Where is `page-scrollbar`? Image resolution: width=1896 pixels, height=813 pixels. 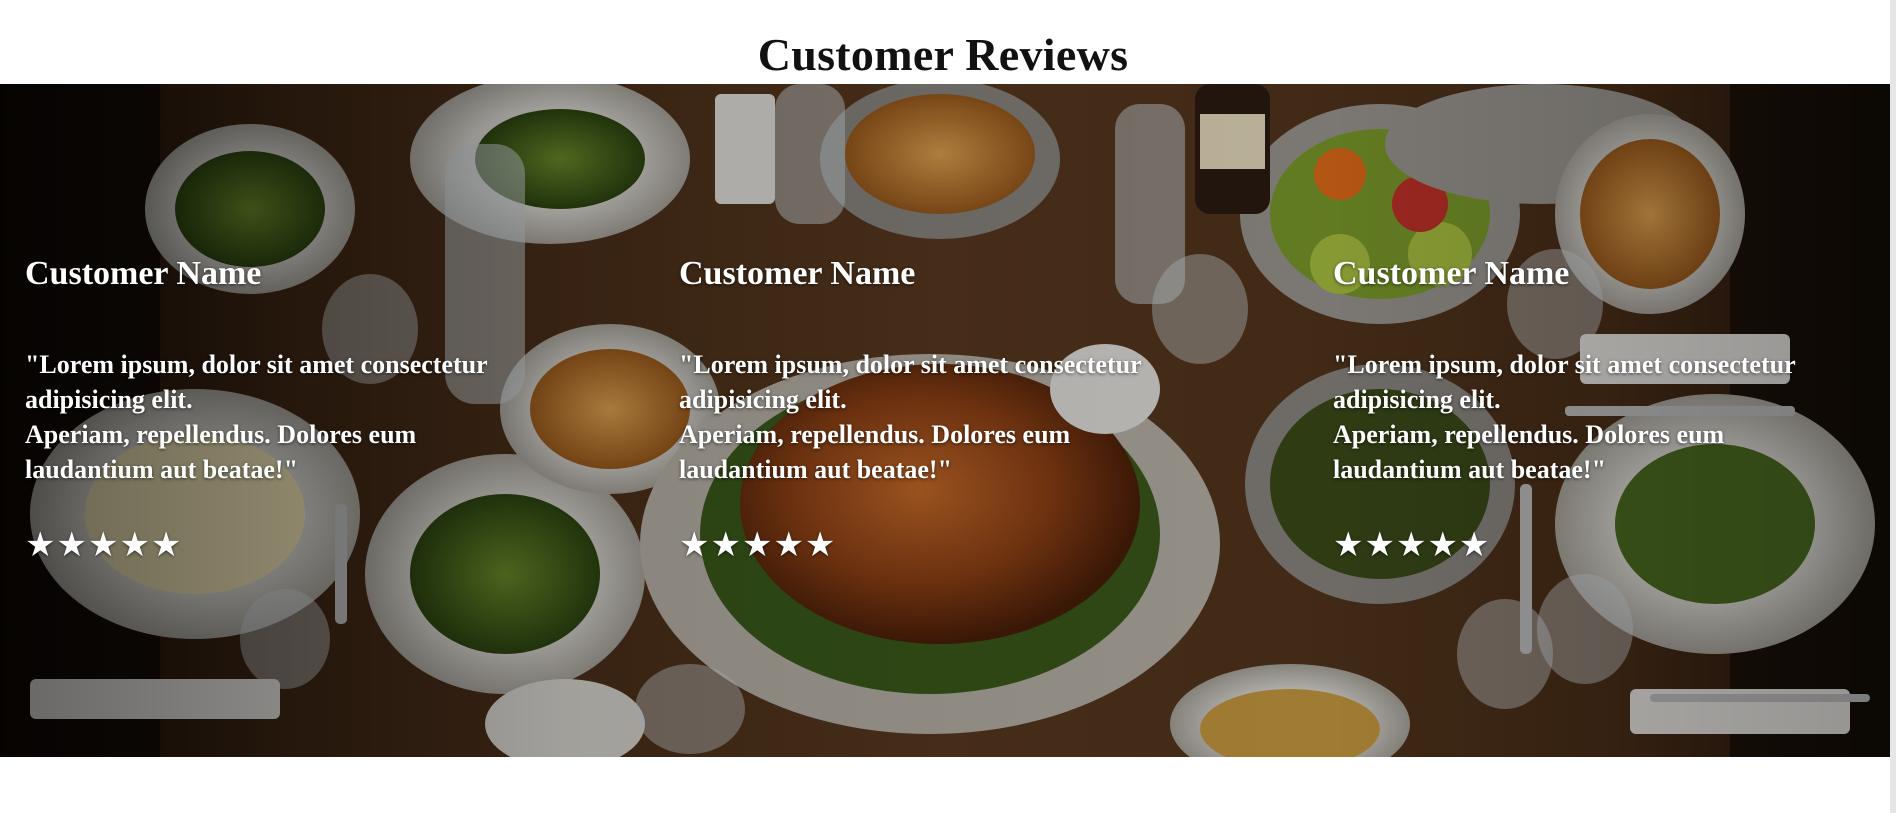
page-scrollbar is located at coordinates (1893, 406).